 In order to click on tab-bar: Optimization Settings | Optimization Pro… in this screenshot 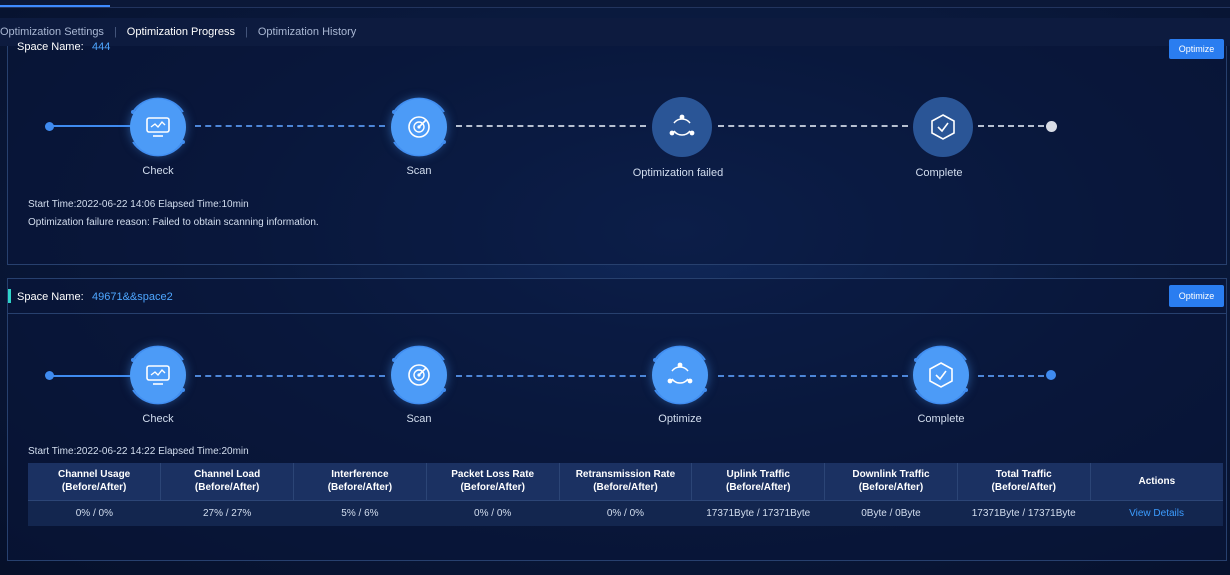, I will do `click(615, 32)`.